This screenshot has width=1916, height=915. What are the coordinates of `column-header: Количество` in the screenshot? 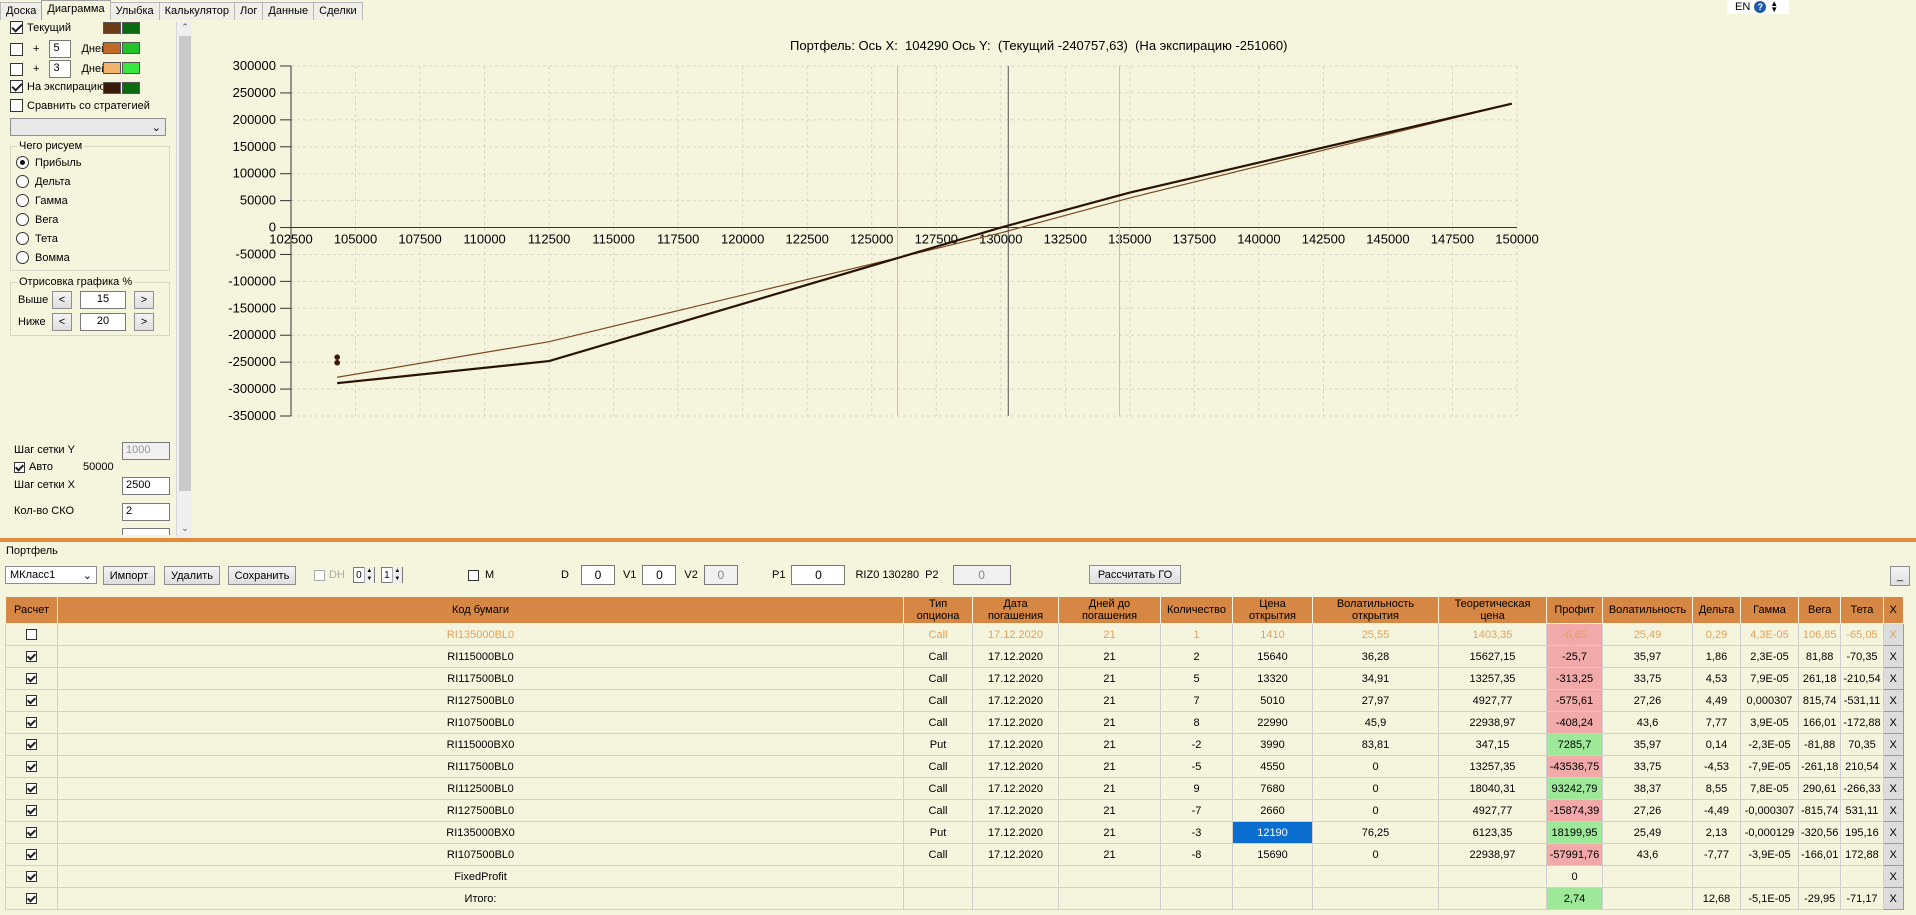 It's located at (1196, 610).